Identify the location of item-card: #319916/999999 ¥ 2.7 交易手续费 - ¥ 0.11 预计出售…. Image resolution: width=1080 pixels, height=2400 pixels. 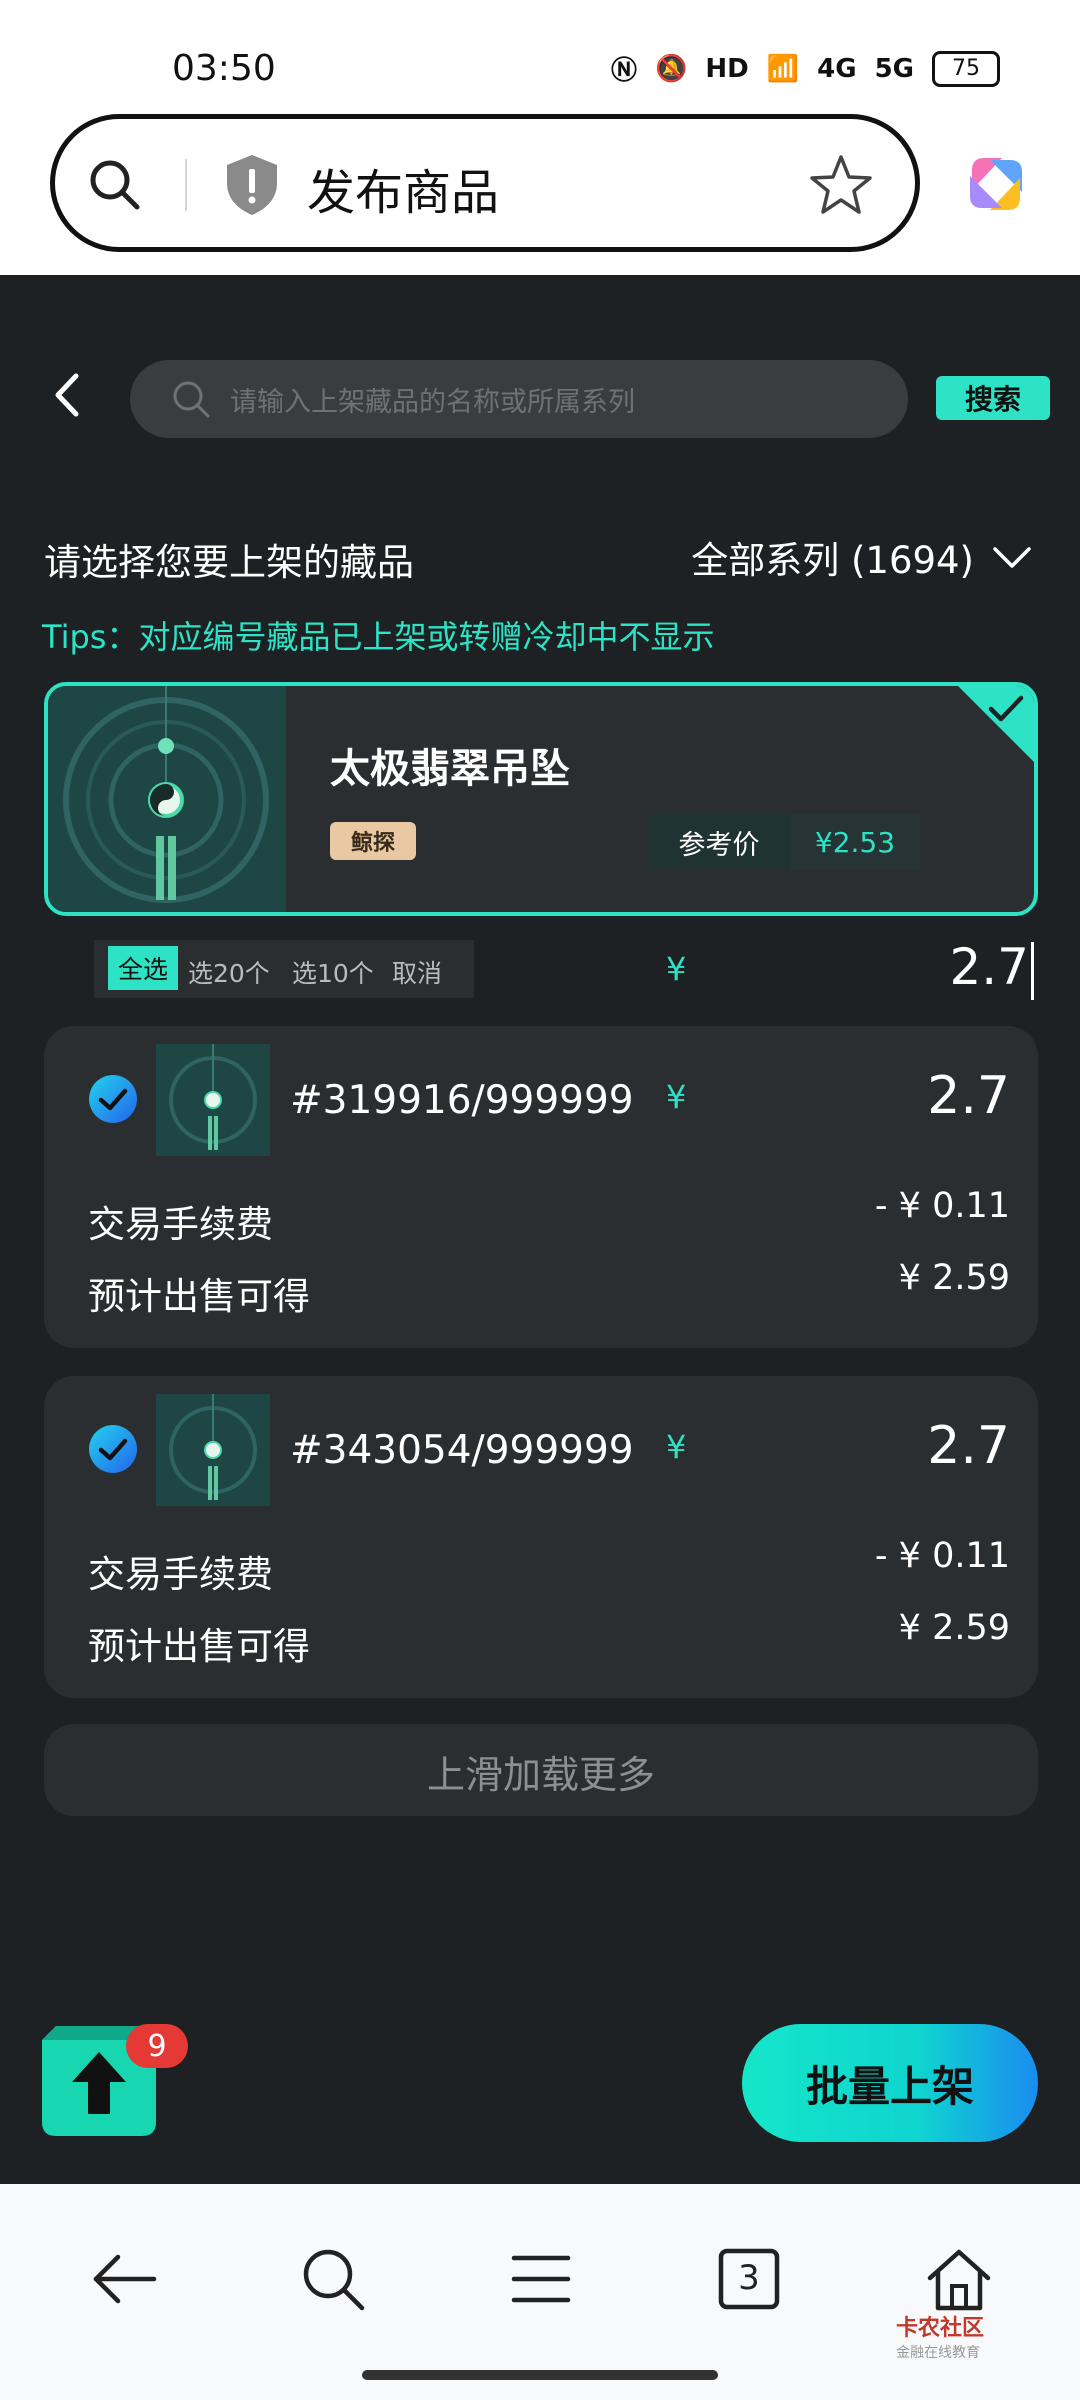
(541, 1187).